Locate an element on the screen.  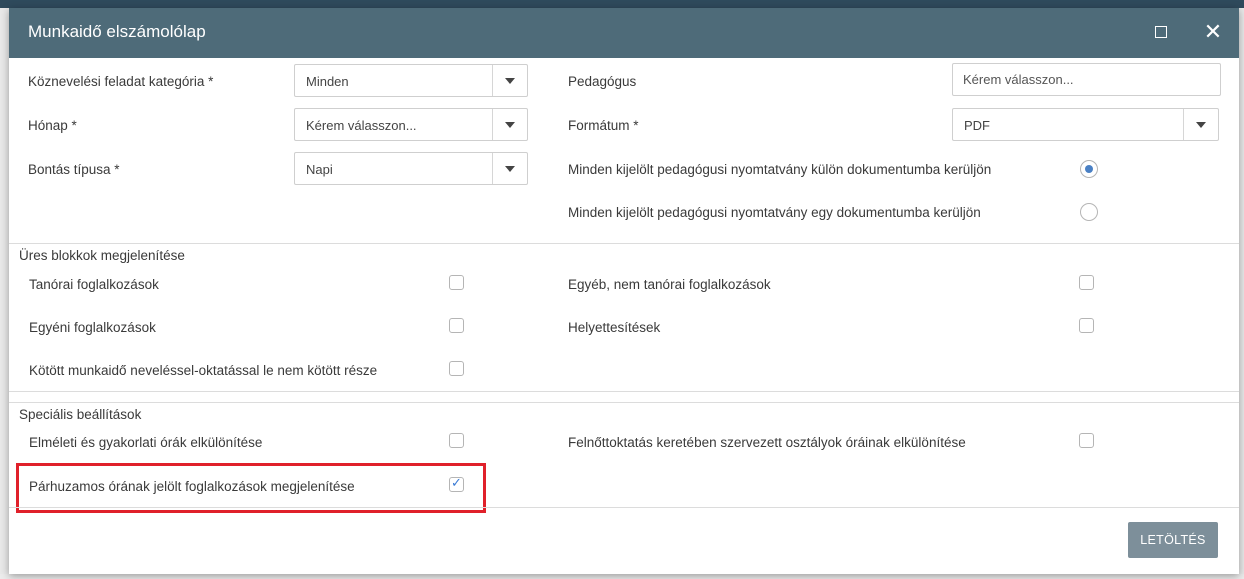
maximize-icon is located at coordinates (1161, 32).